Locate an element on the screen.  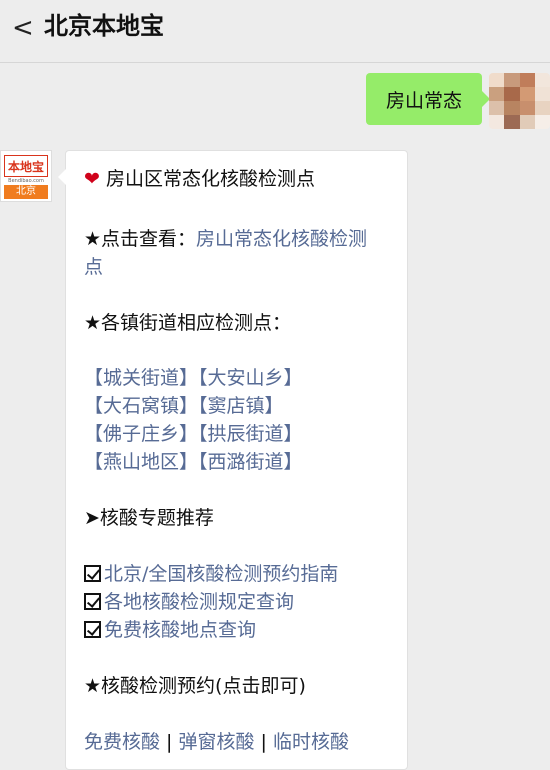
booking-links: 免费核酸 | 弹窗核酸 | 临时核酸 is located at coordinates (240, 742).